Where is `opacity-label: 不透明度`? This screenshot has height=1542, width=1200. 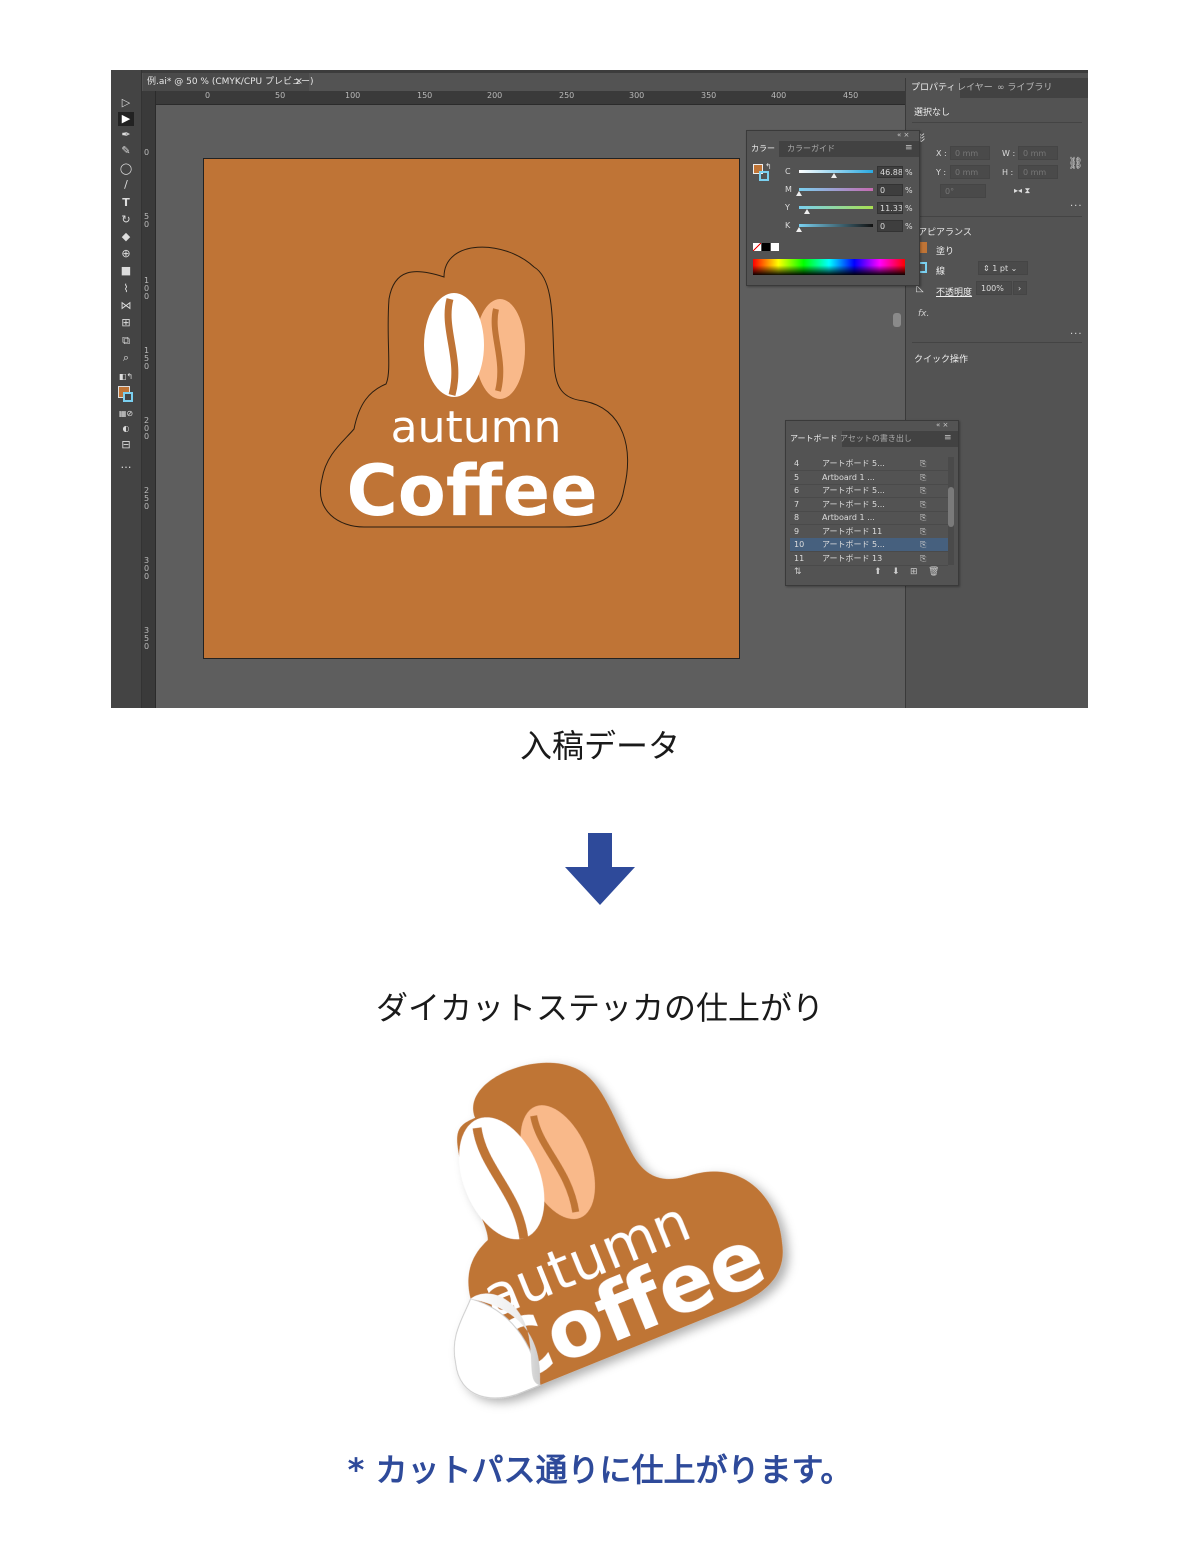
opacity-label: 不透明度 is located at coordinates (954, 291).